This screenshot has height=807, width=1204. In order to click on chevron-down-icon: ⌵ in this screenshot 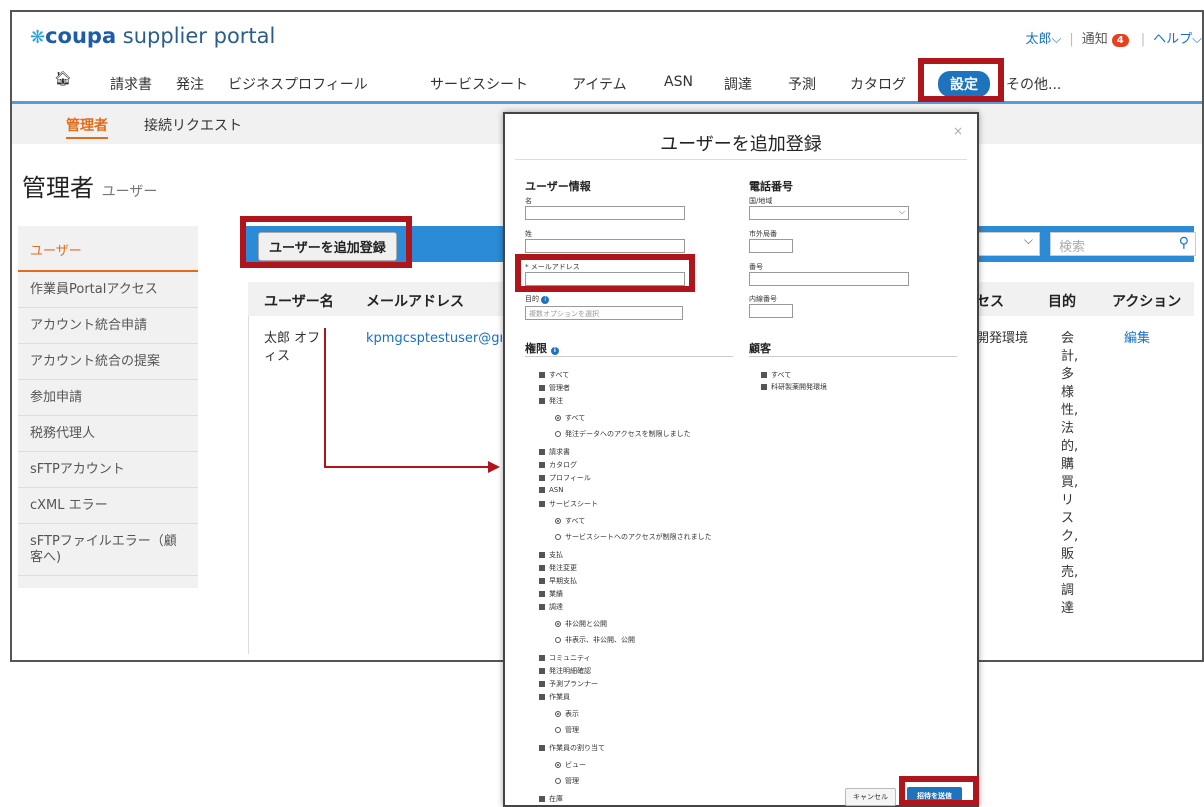, I will do `click(1028, 240)`.